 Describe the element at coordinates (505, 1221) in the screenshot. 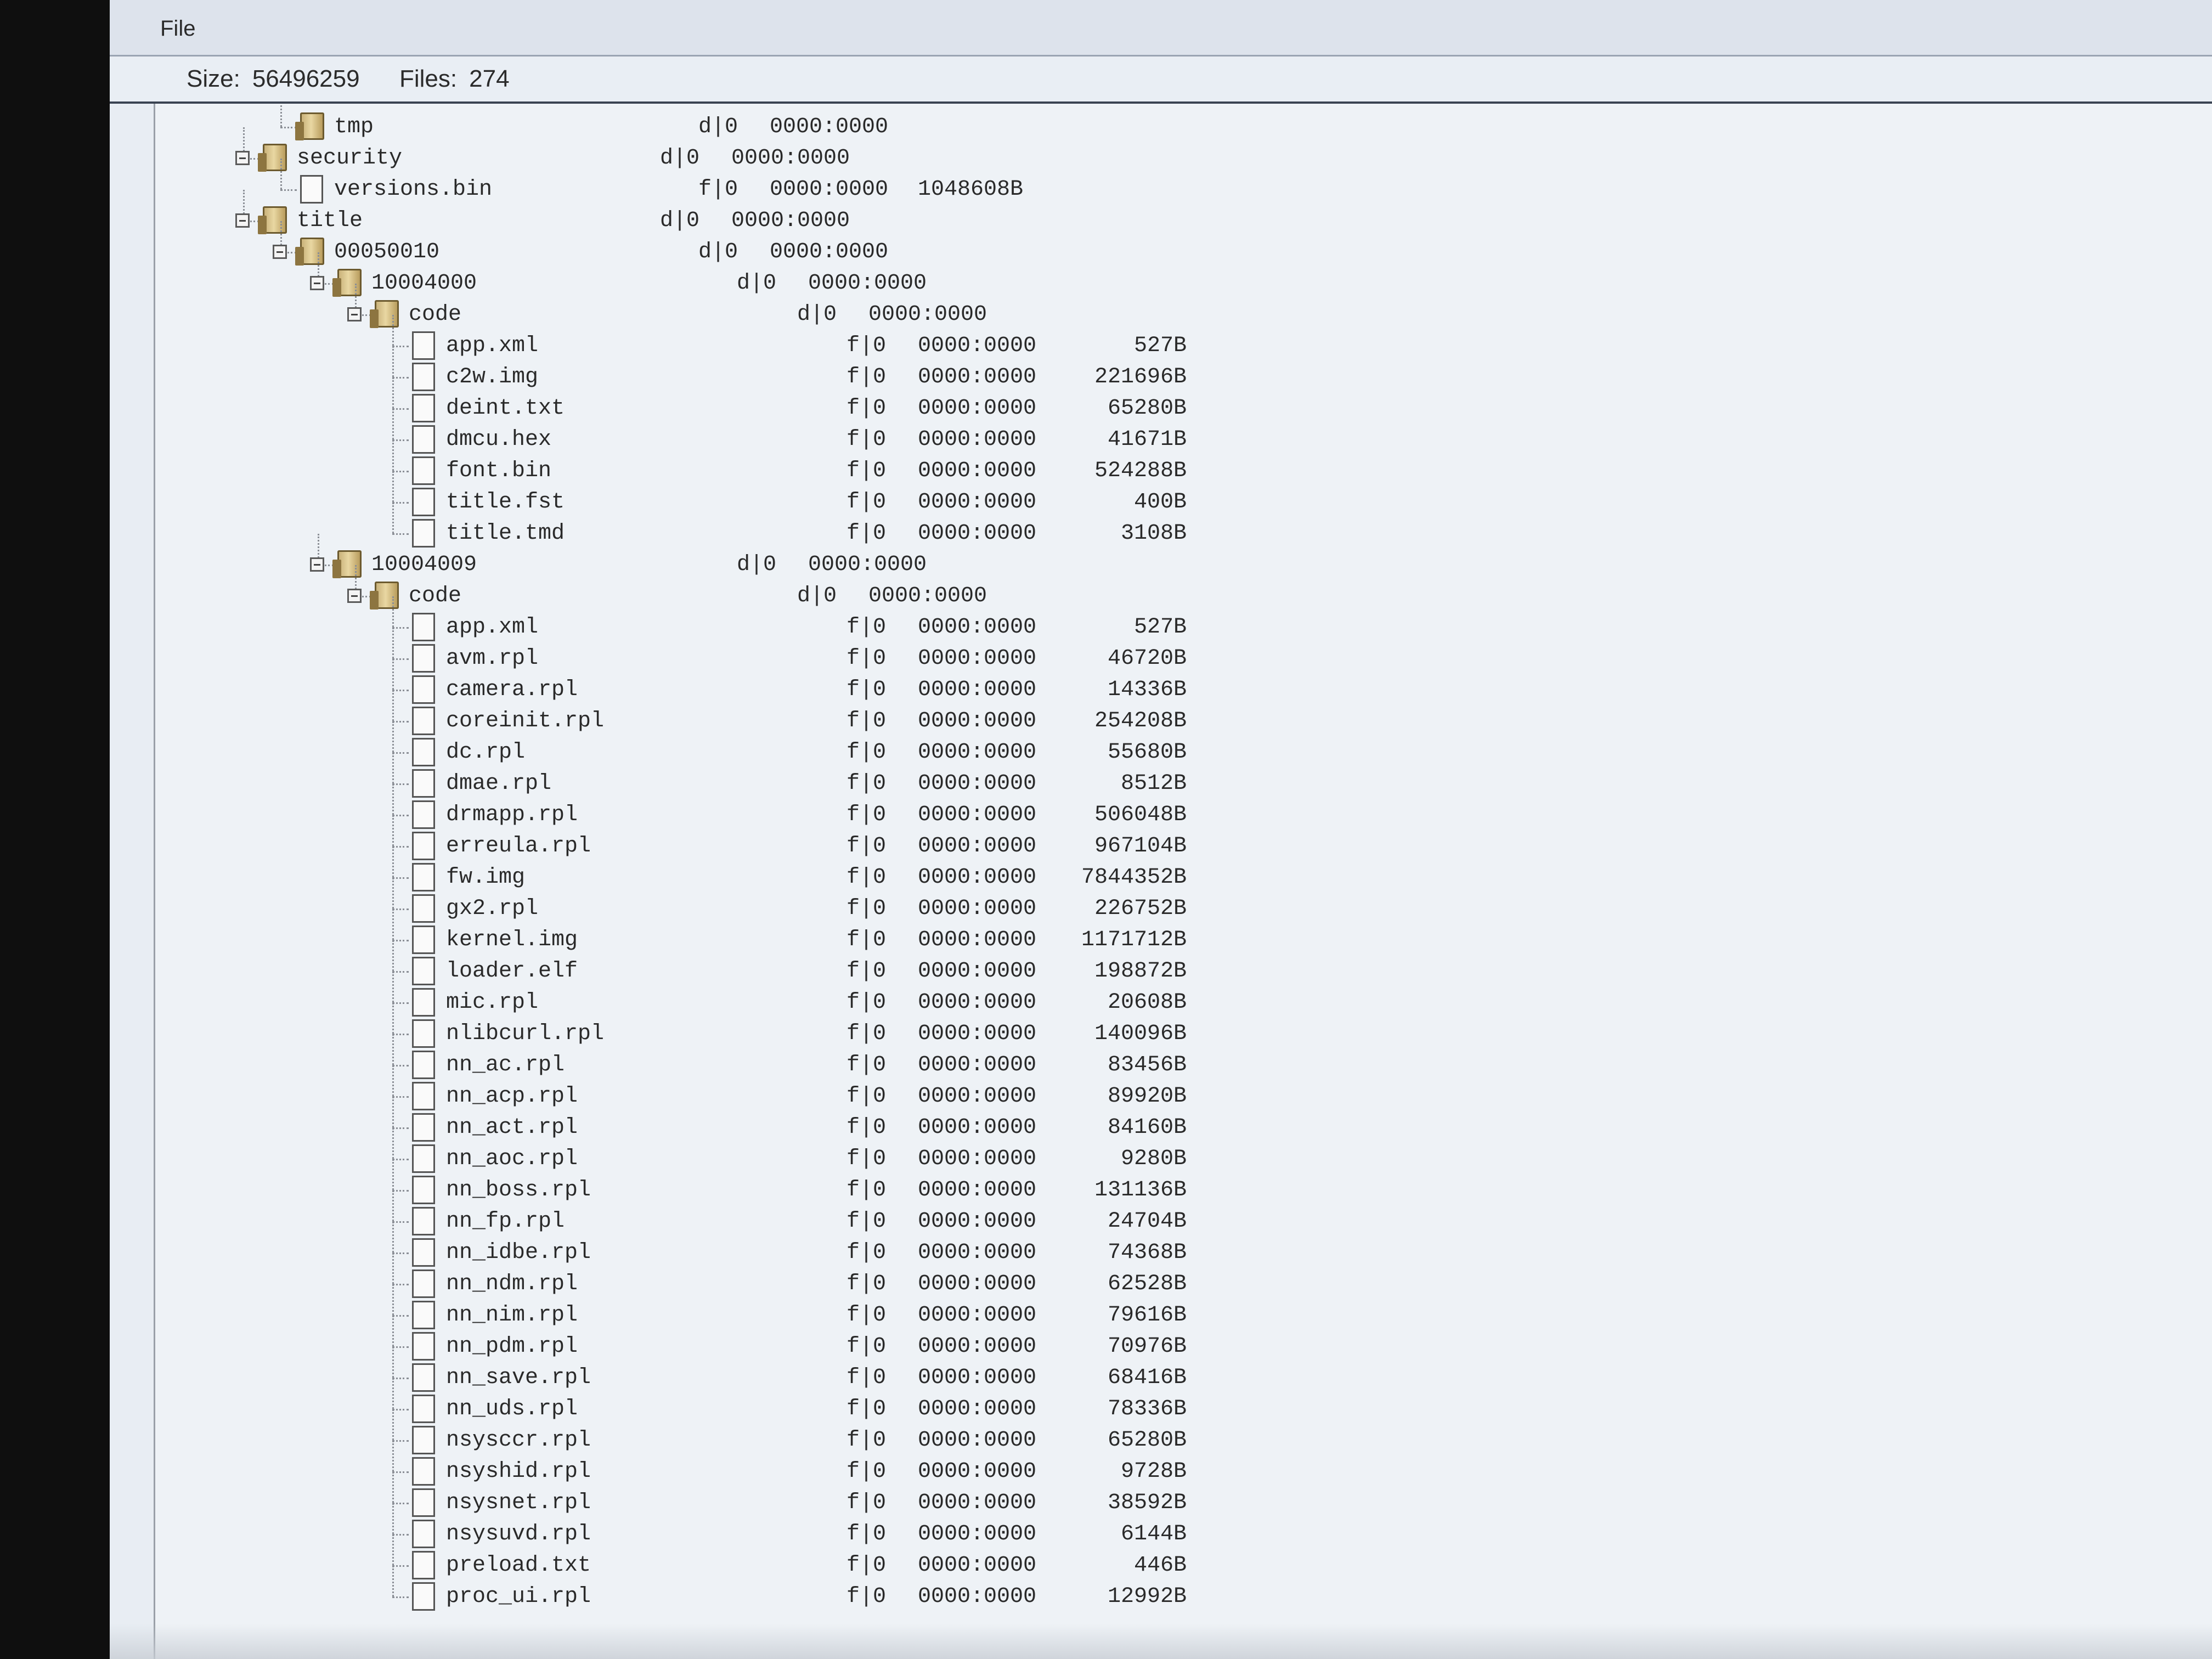

I see `entry-name: nn_fp.rpl` at that location.